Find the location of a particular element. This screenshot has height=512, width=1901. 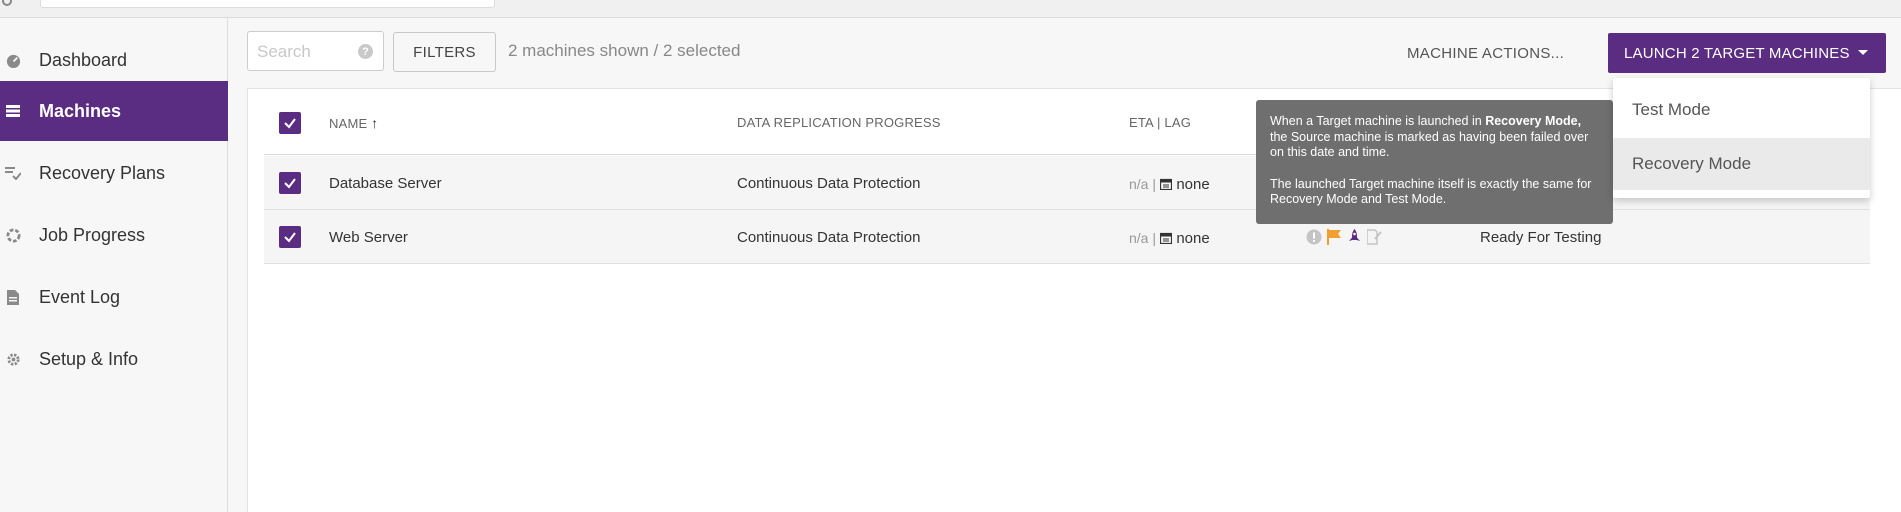

sidebar-item-machines: Machines is located at coordinates (114, 111).